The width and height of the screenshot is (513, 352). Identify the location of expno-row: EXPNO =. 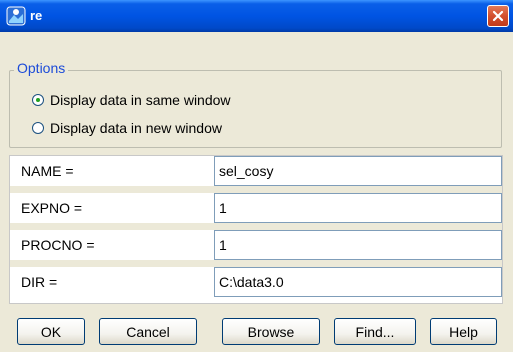
(256, 208).